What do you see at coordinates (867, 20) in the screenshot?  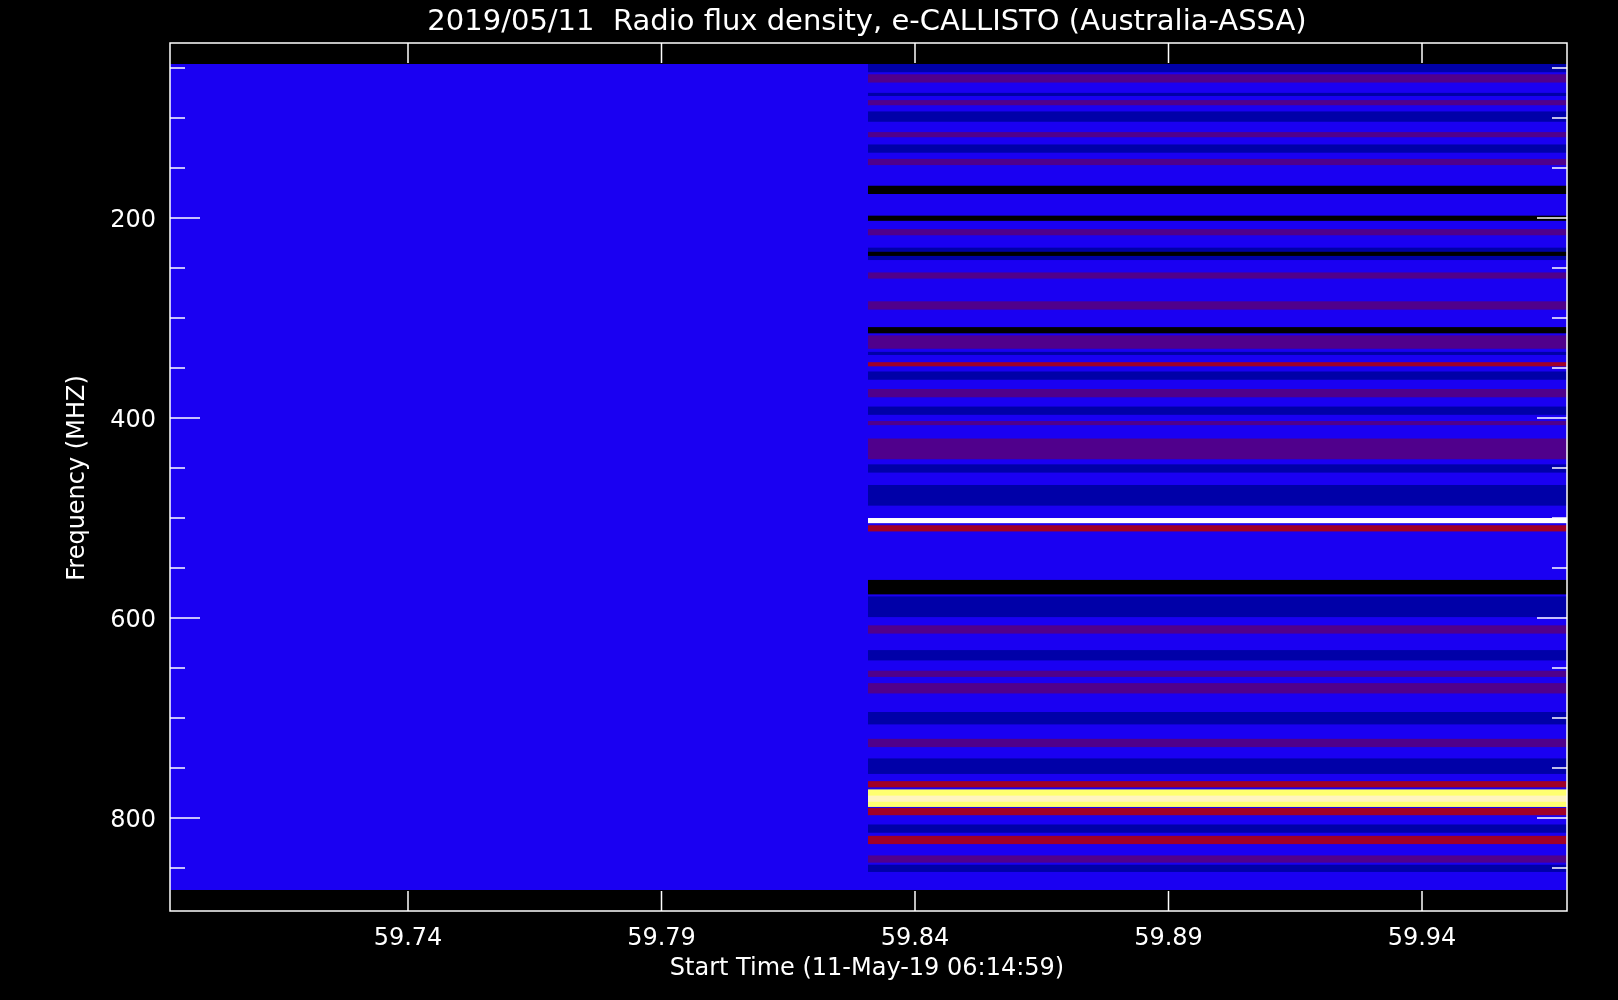 I see `chart-title: 2019/05/11 Radio flux density, e-CALLISTO (Australia-ASSA)` at bounding box center [867, 20].